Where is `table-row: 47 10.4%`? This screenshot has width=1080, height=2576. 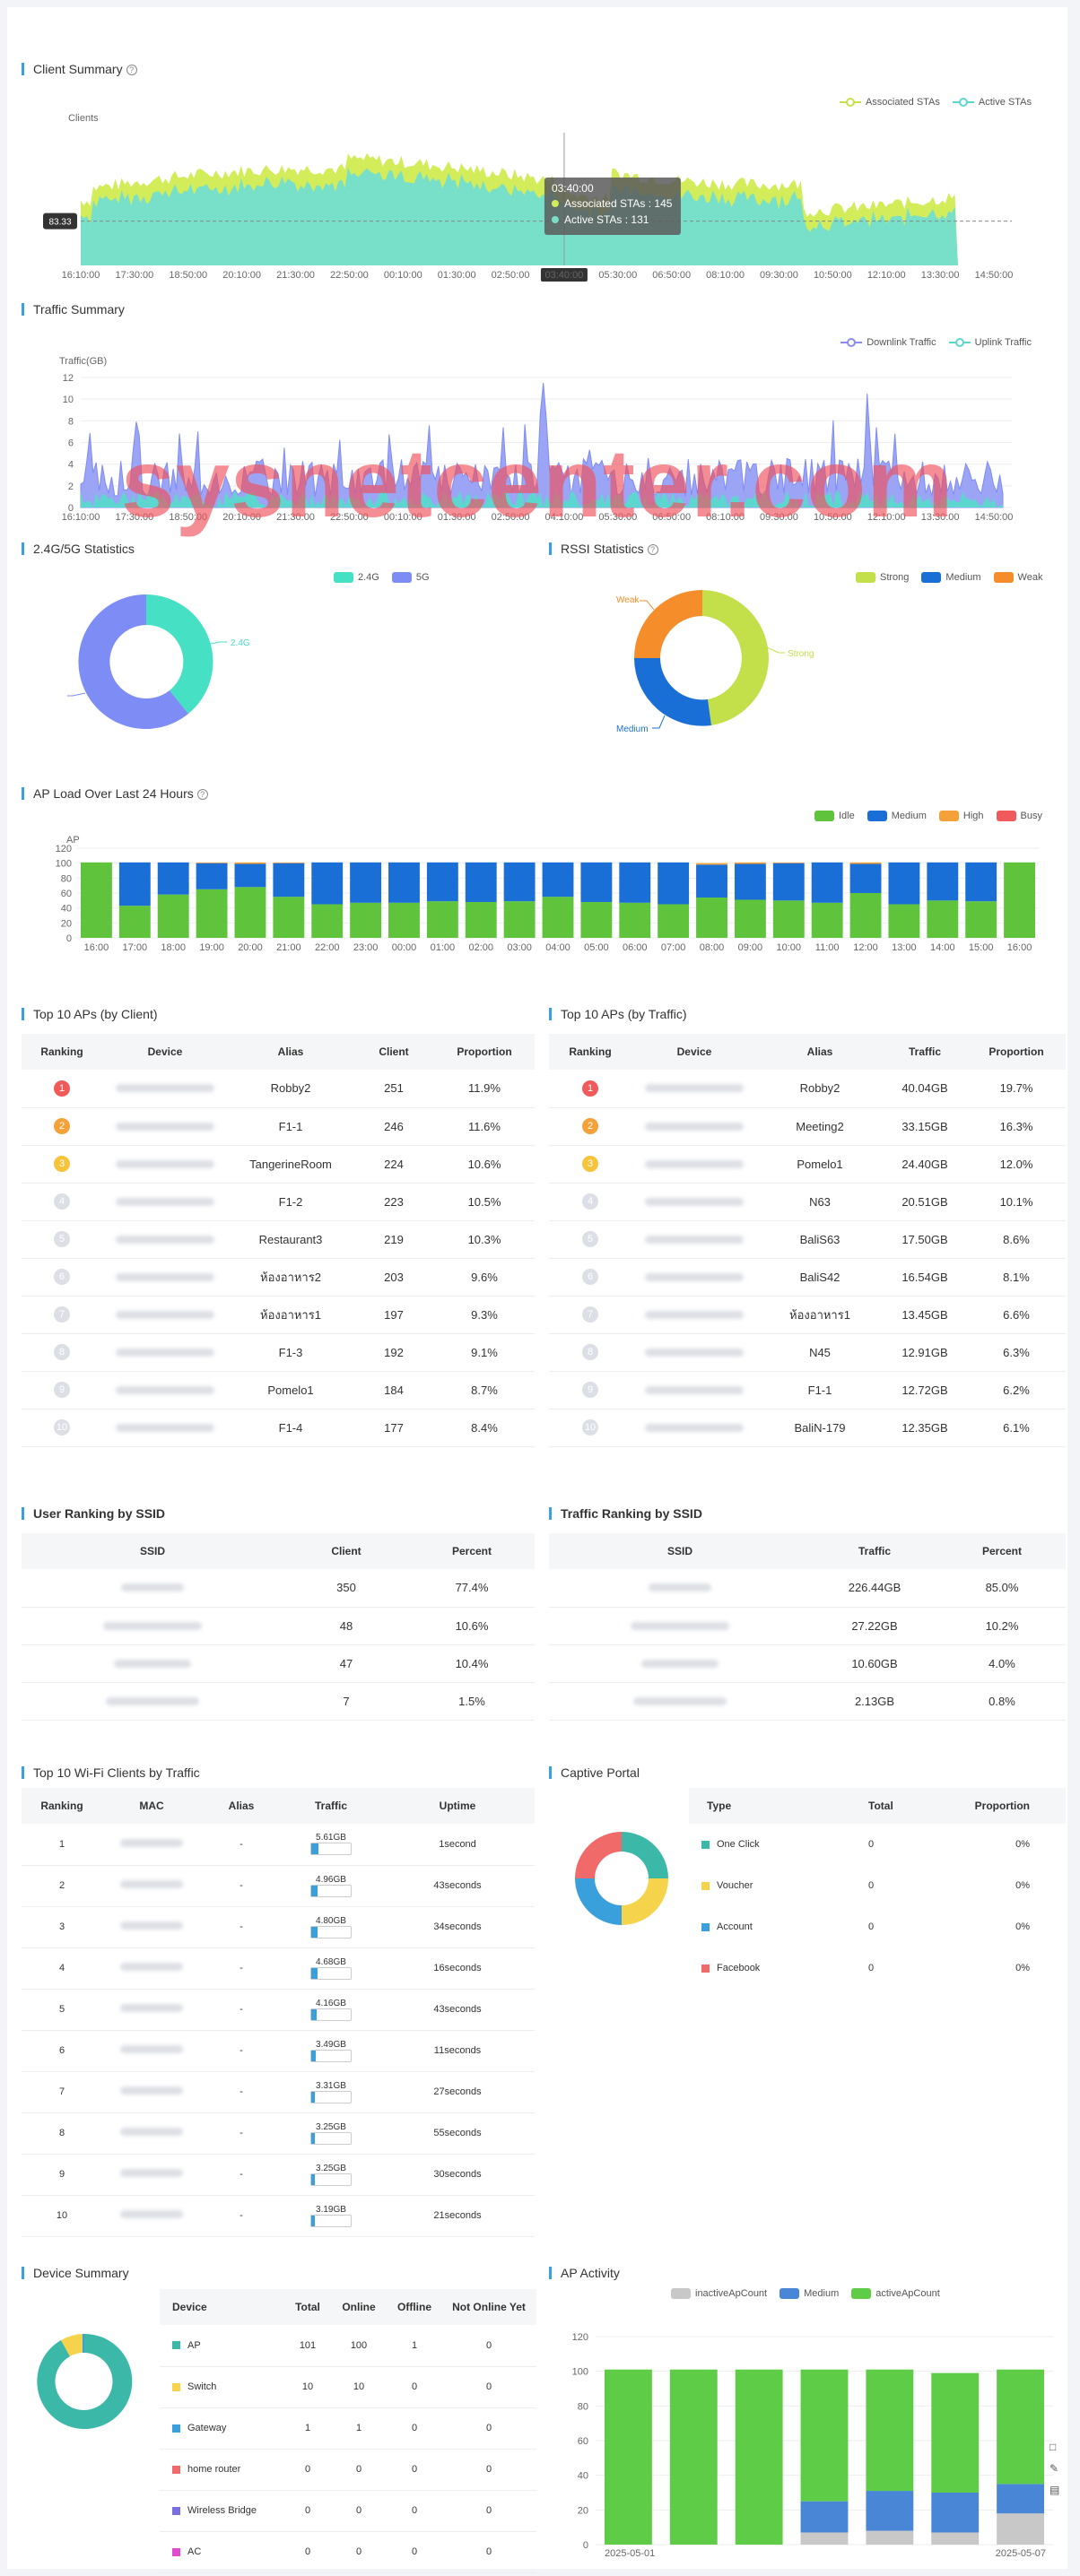
table-row: 47 10.4% is located at coordinates (278, 1663).